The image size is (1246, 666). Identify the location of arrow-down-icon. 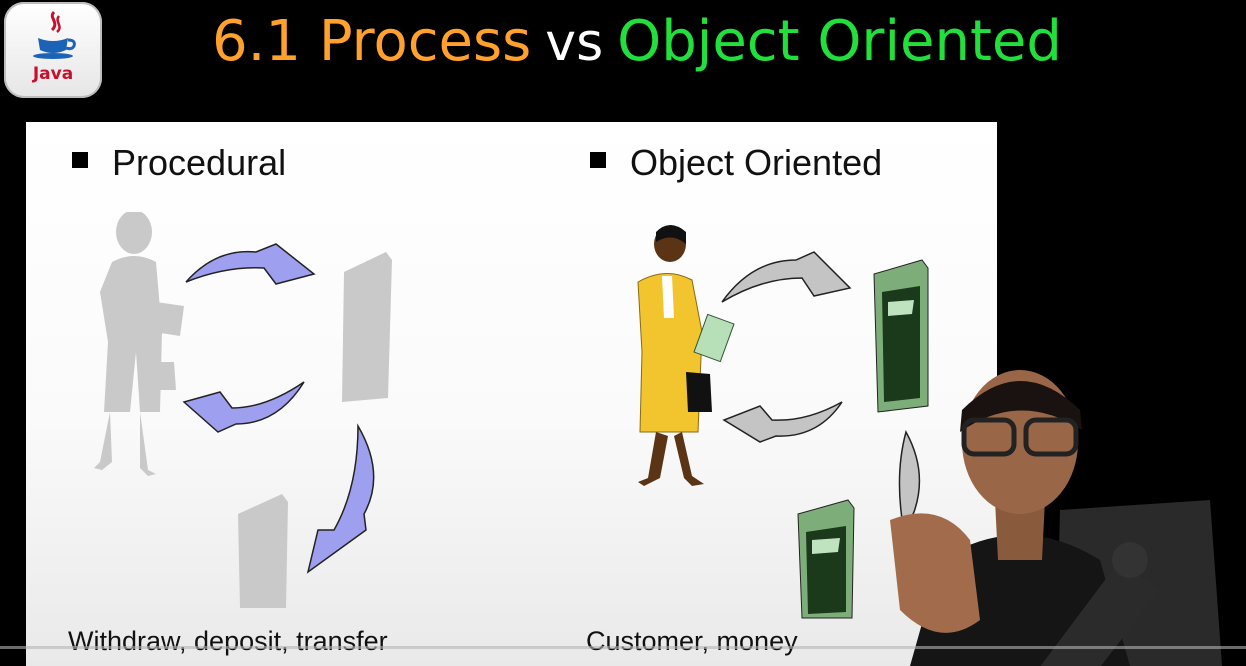
(340, 498).